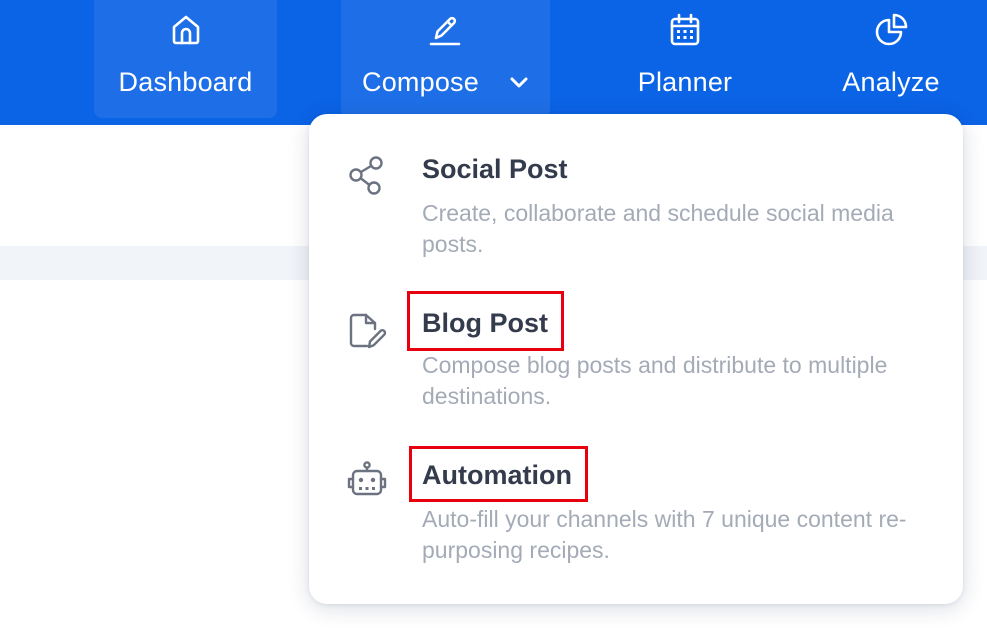 This screenshot has height=628, width=987. What do you see at coordinates (445, 59) in the screenshot?
I see `nav-item-compose: Compose` at bounding box center [445, 59].